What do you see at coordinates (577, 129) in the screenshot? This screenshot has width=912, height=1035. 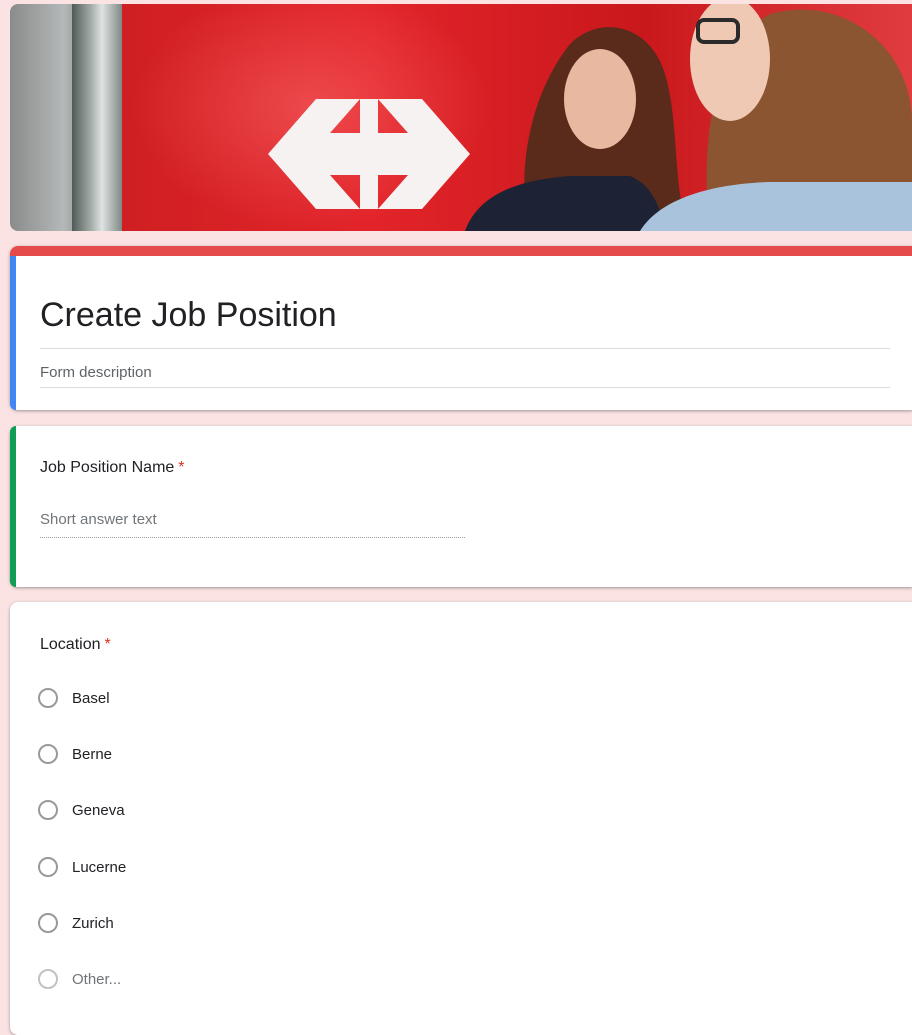 I see `person-one-illustration` at bounding box center [577, 129].